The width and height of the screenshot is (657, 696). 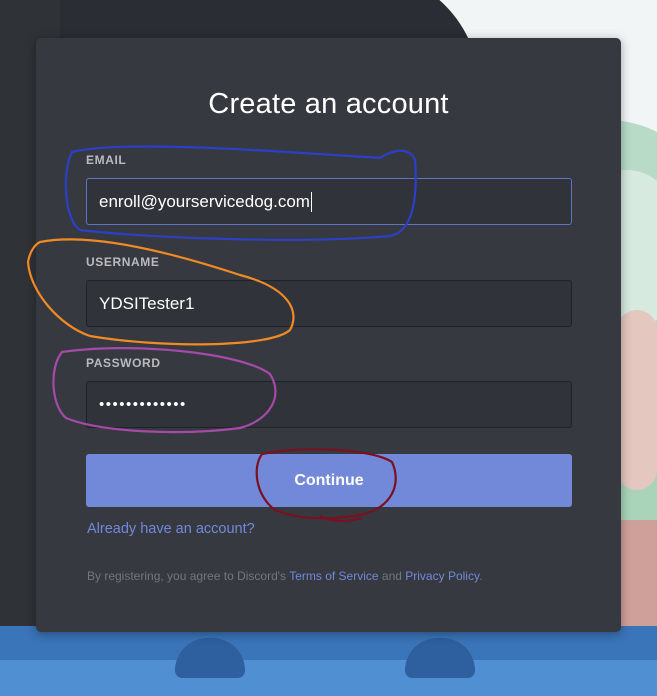 What do you see at coordinates (106, 160) in the screenshot?
I see `email-label: EMAIL` at bounding box center [106, 160].